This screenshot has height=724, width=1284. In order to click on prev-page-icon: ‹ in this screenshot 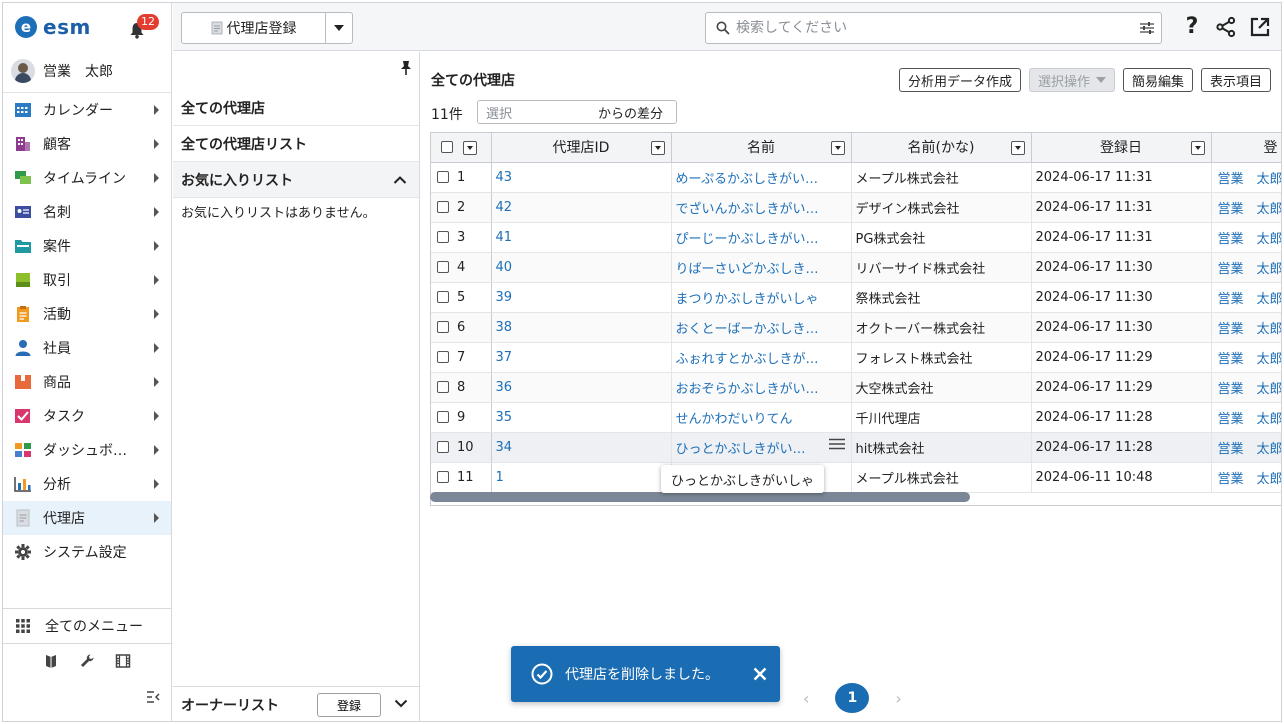, I will do `click(806, 698)`.